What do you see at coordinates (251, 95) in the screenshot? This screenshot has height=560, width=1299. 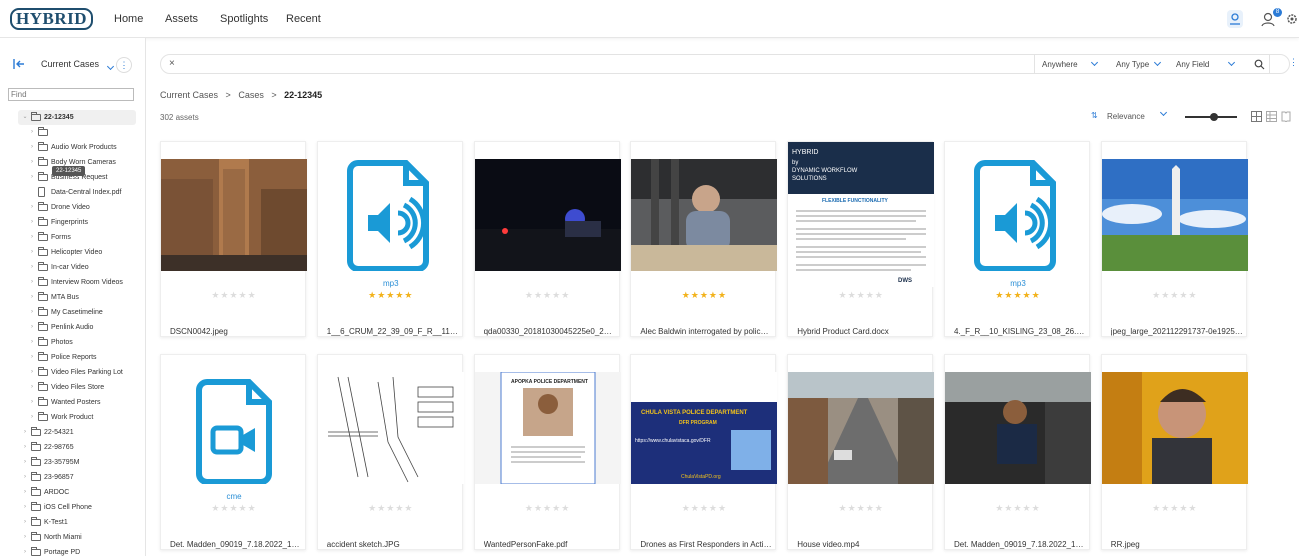 I see `breadcrumb-cases: Cases` at bounding box center [251, 95].